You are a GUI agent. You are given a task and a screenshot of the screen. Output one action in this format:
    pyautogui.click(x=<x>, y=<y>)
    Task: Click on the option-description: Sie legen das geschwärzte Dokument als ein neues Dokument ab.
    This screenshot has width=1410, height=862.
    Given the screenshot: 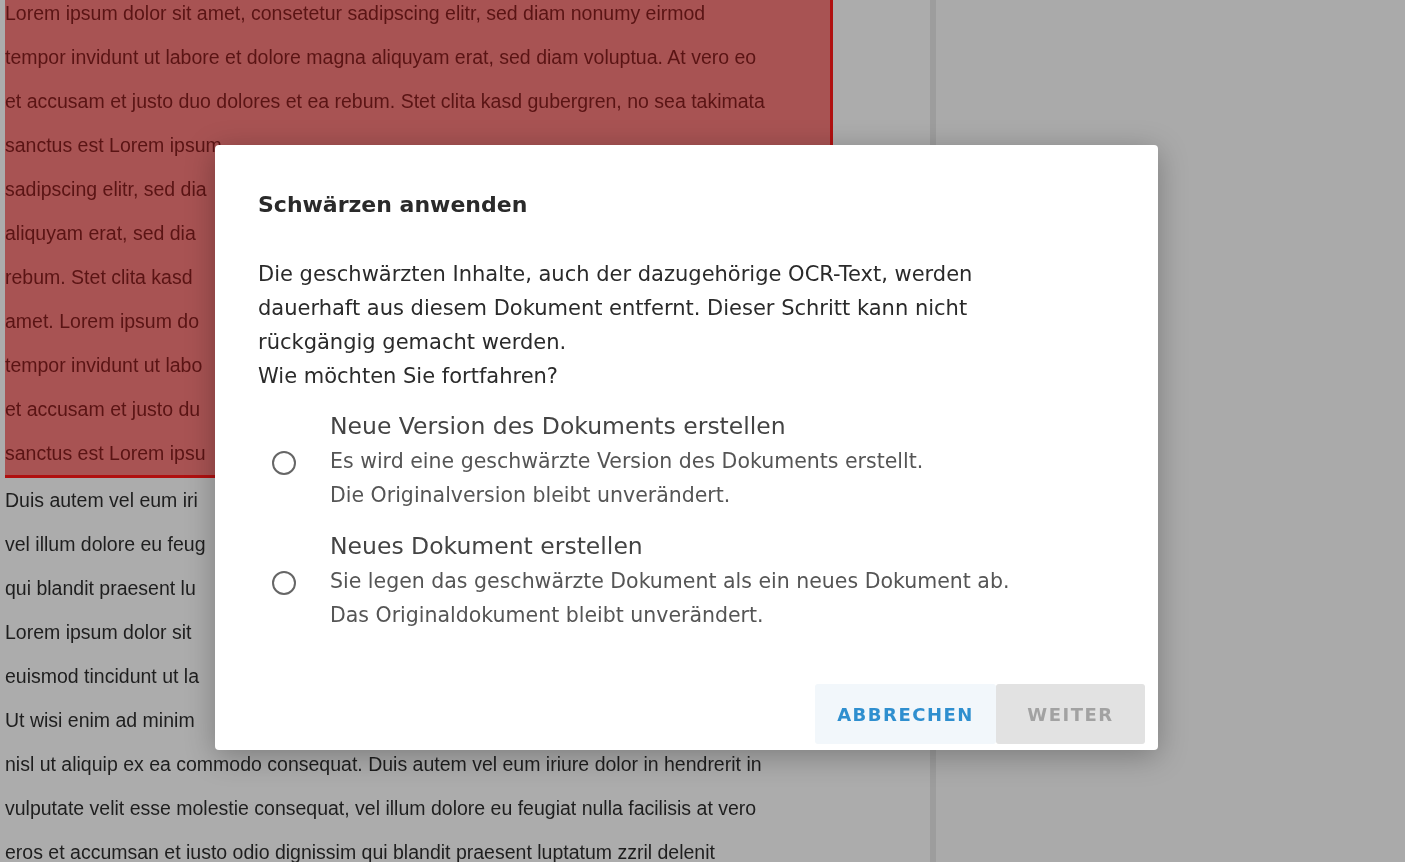 What is the action you would take?
    pyautogui.click(x=670, y=581)
    